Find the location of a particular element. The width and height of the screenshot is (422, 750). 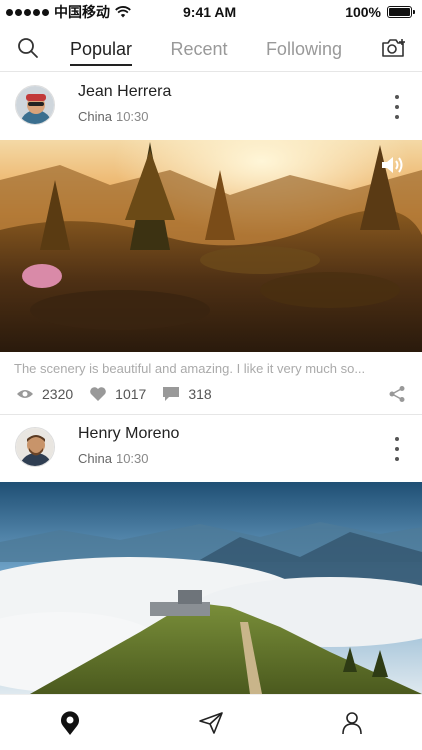

bottom-tab-bar is located at coordinates (211, 722).